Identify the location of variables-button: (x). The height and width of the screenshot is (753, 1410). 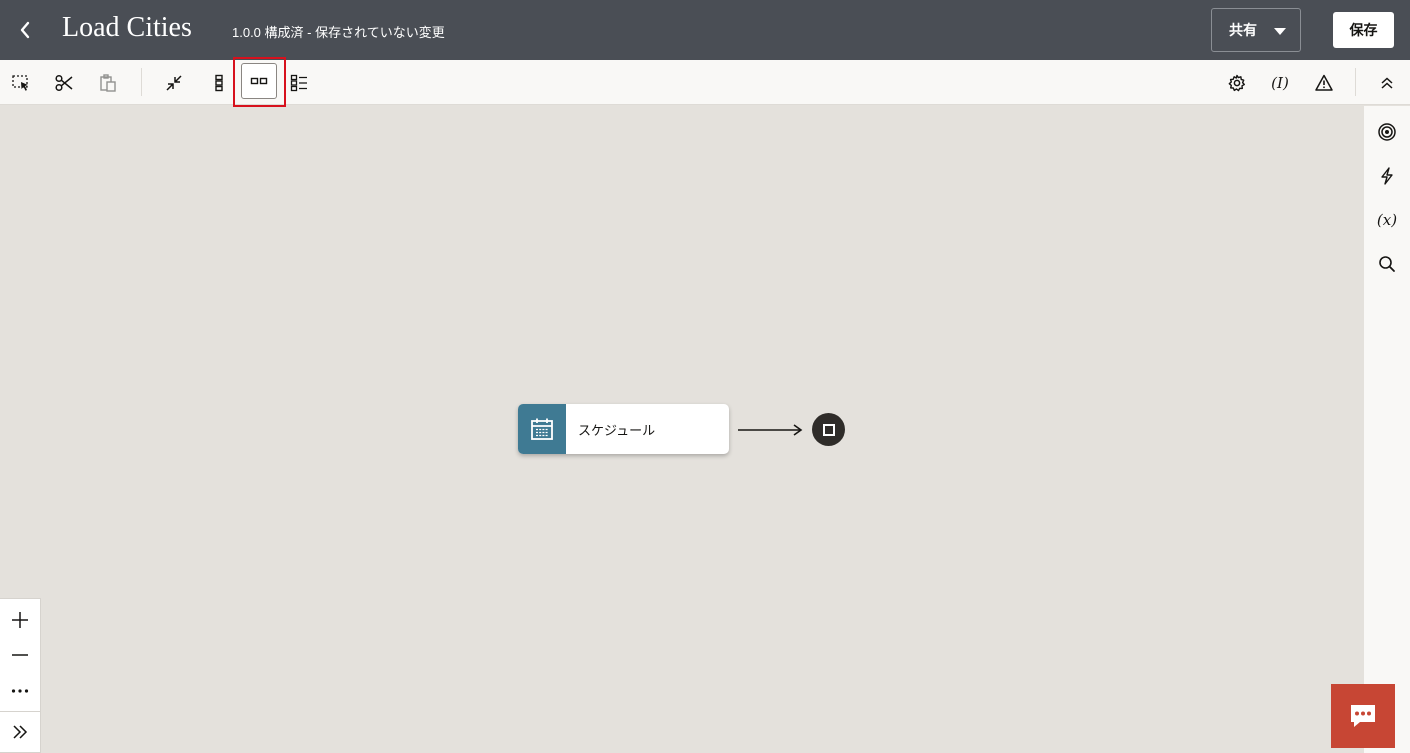
(1387, 220).